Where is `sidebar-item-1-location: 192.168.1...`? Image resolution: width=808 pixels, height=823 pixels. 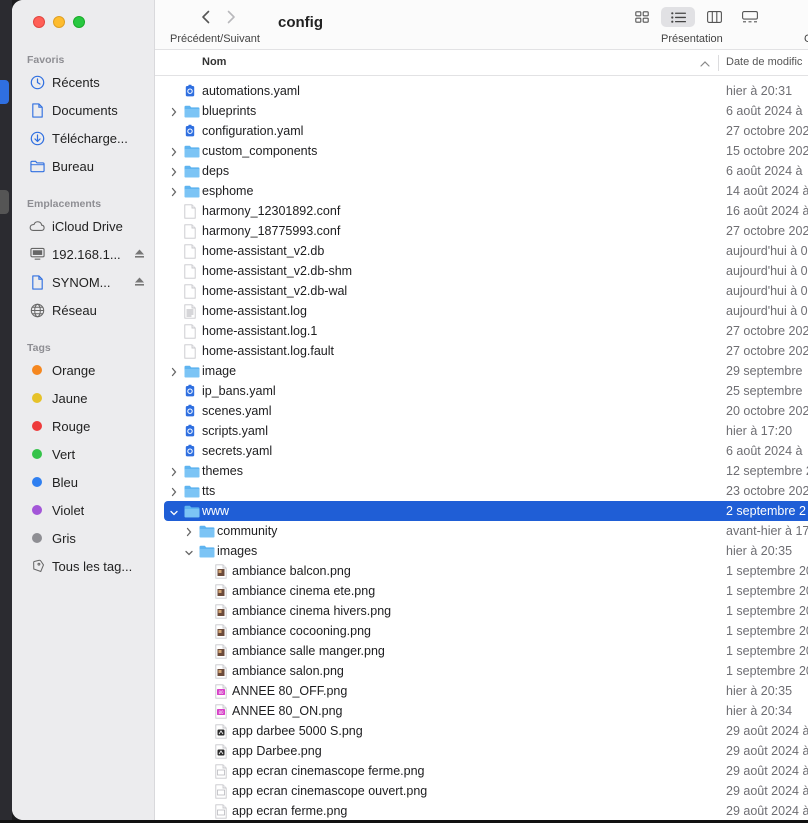
sidebar-item-1-location: 192.168.1... is located at coordinates (88, 254).